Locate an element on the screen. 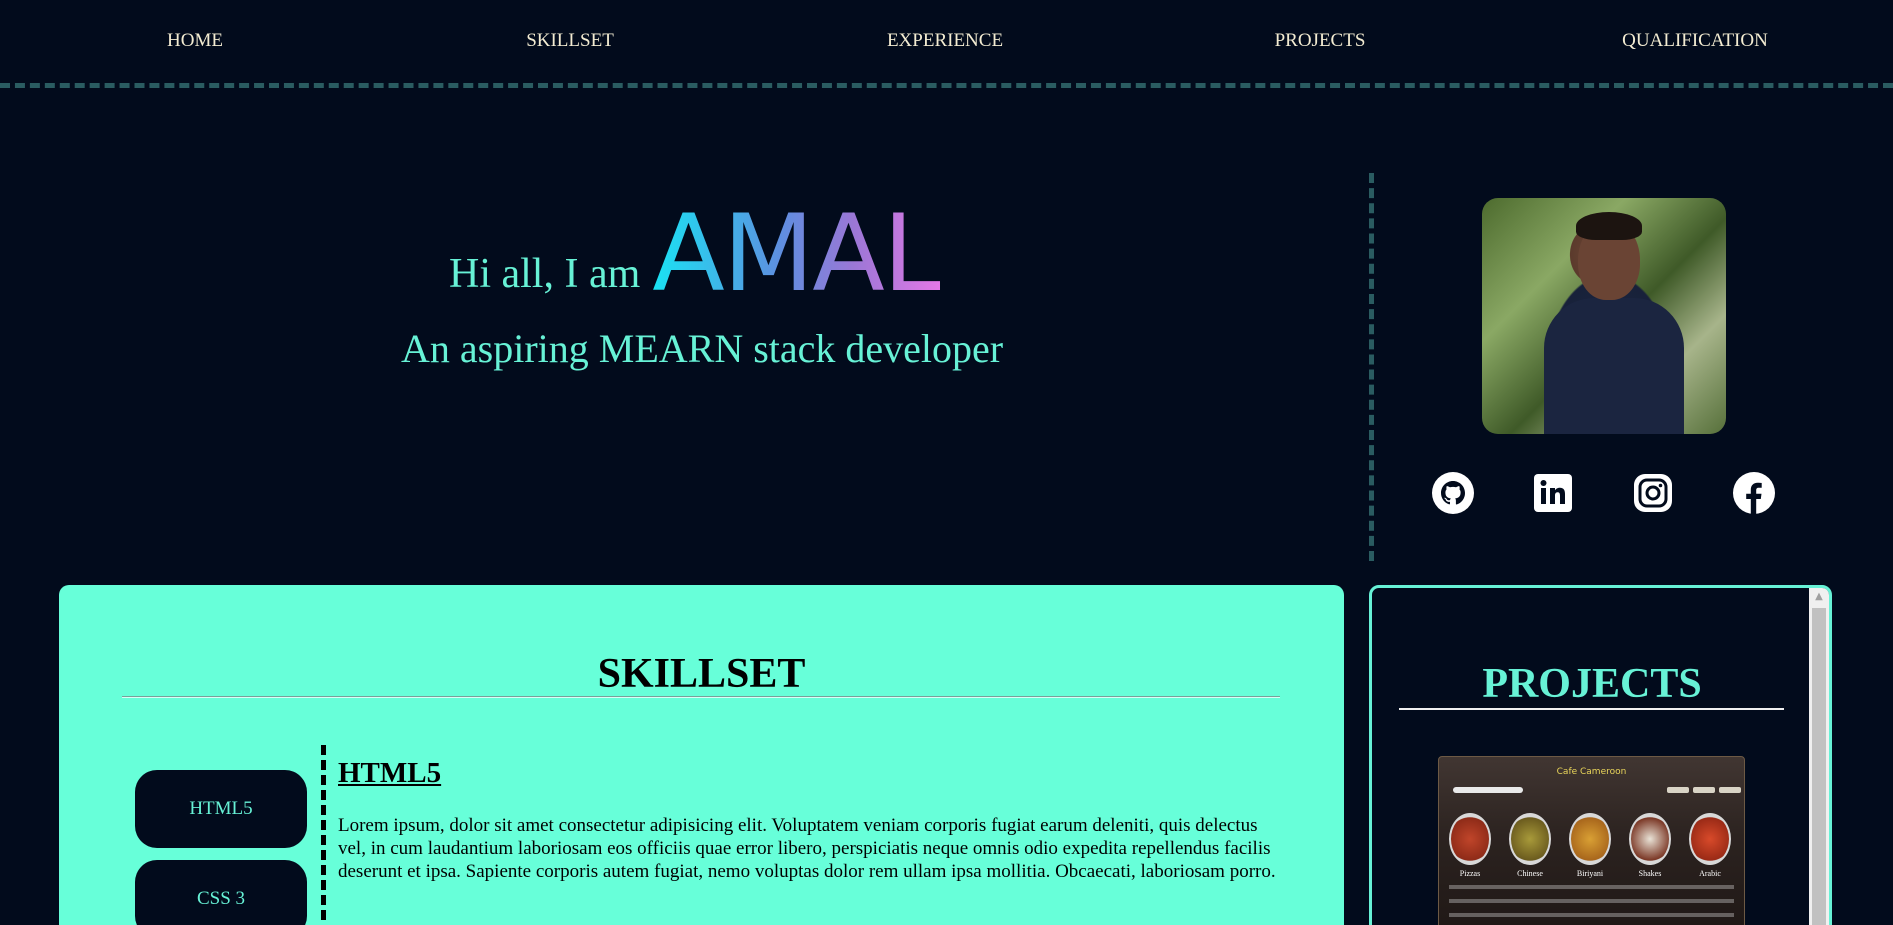 This screenshot has width=1893, height=925. hero-name: AMAL is located at coordinates (797, 253).